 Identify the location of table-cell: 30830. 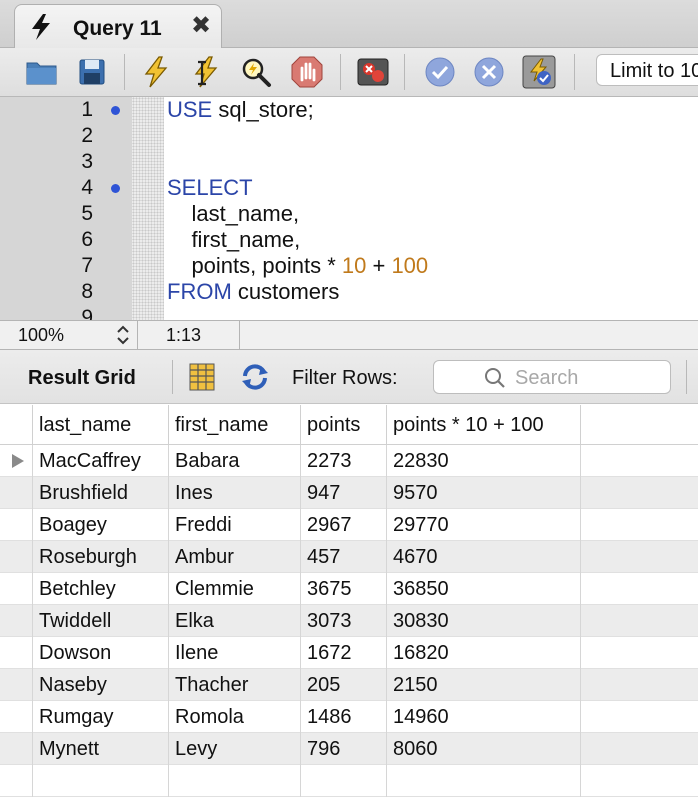
(484, 621).